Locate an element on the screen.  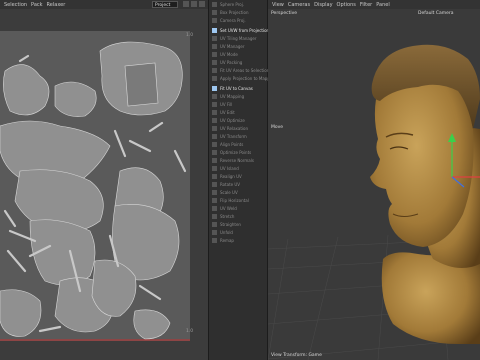
tool-item: Box Projection is located at coordinates (238, 12).